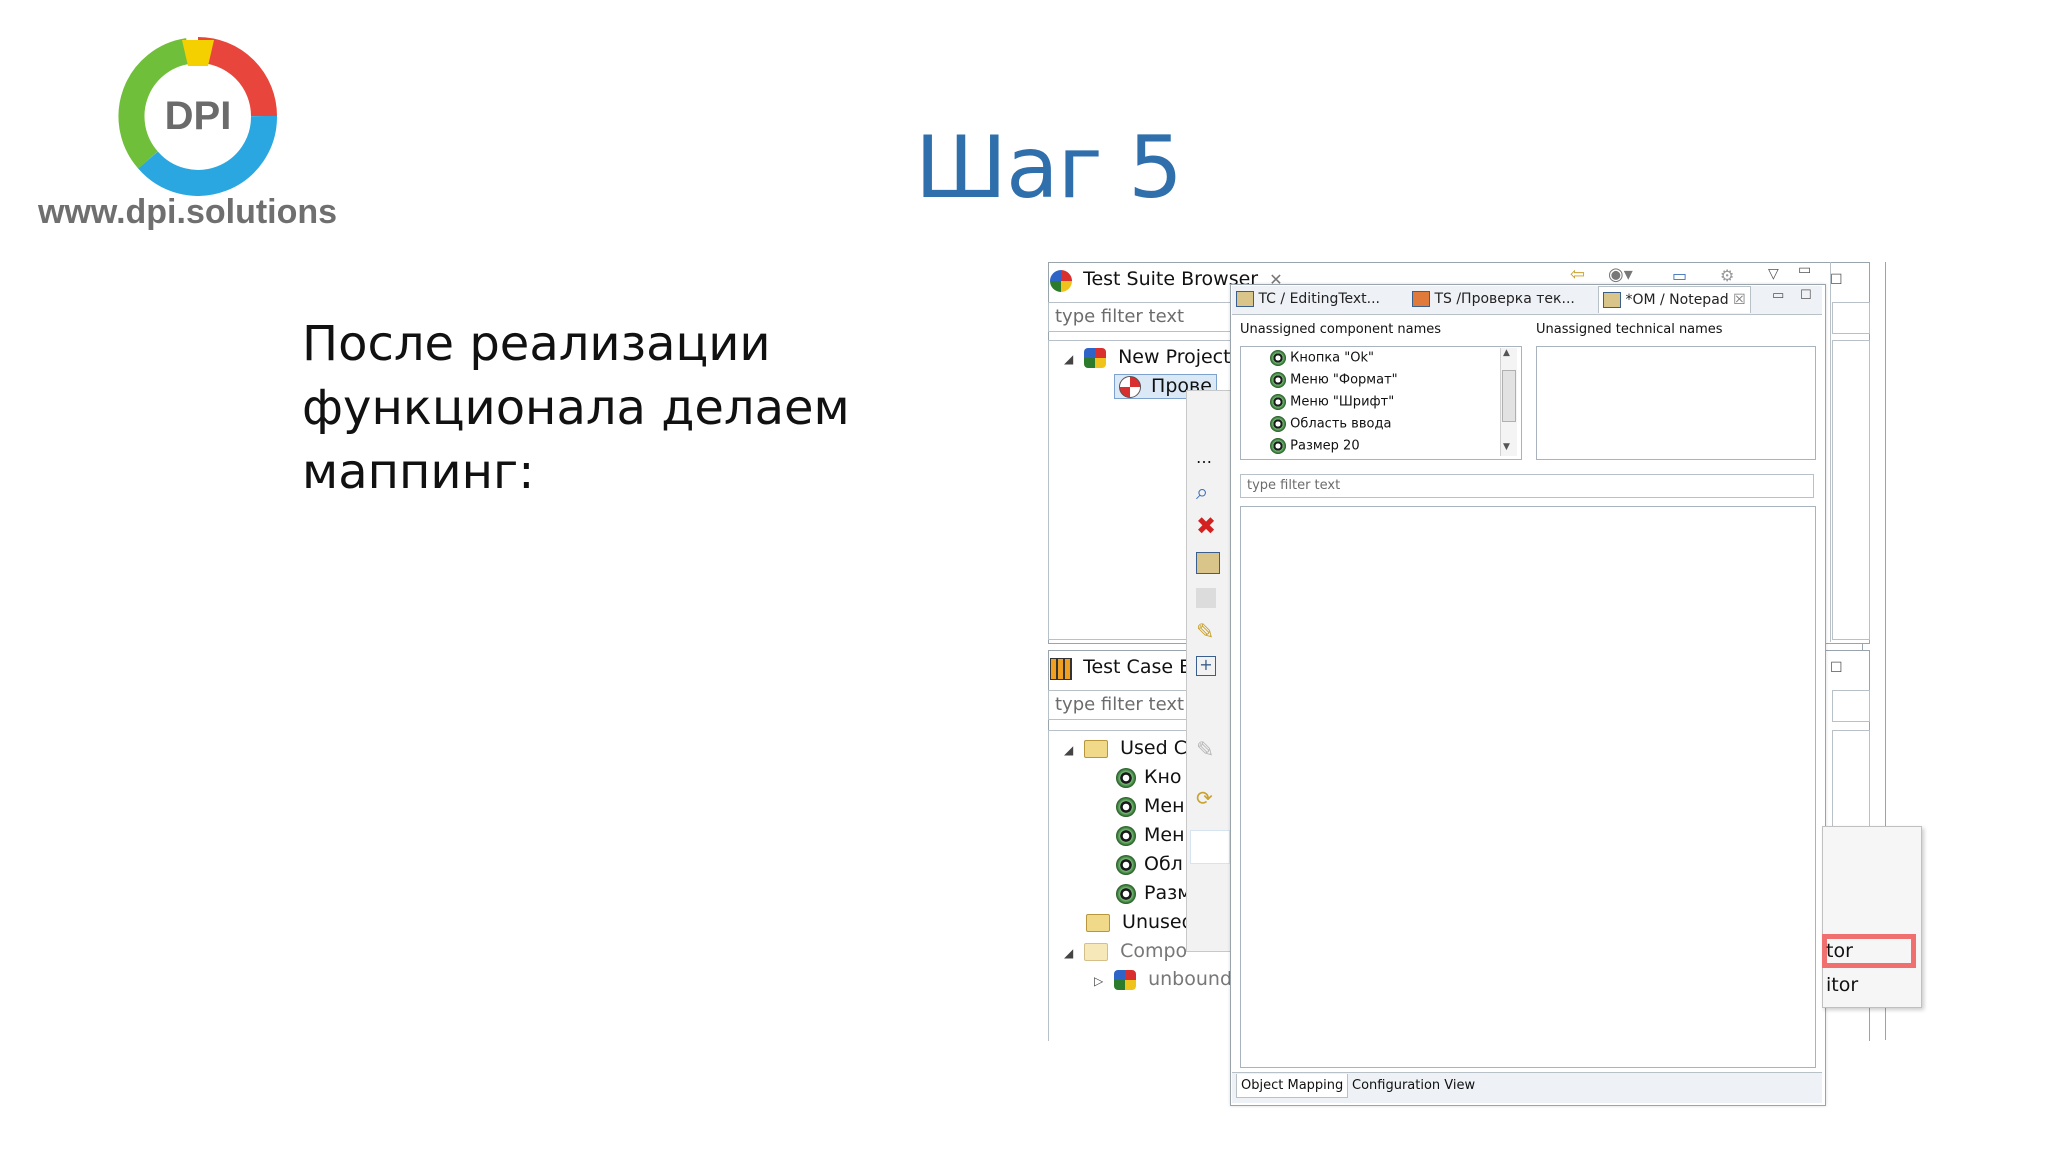  Describe the element at coordinates (1131, 748) in the screenshot. I see `tree-item-used-components: ◢ Used Co` at that location.